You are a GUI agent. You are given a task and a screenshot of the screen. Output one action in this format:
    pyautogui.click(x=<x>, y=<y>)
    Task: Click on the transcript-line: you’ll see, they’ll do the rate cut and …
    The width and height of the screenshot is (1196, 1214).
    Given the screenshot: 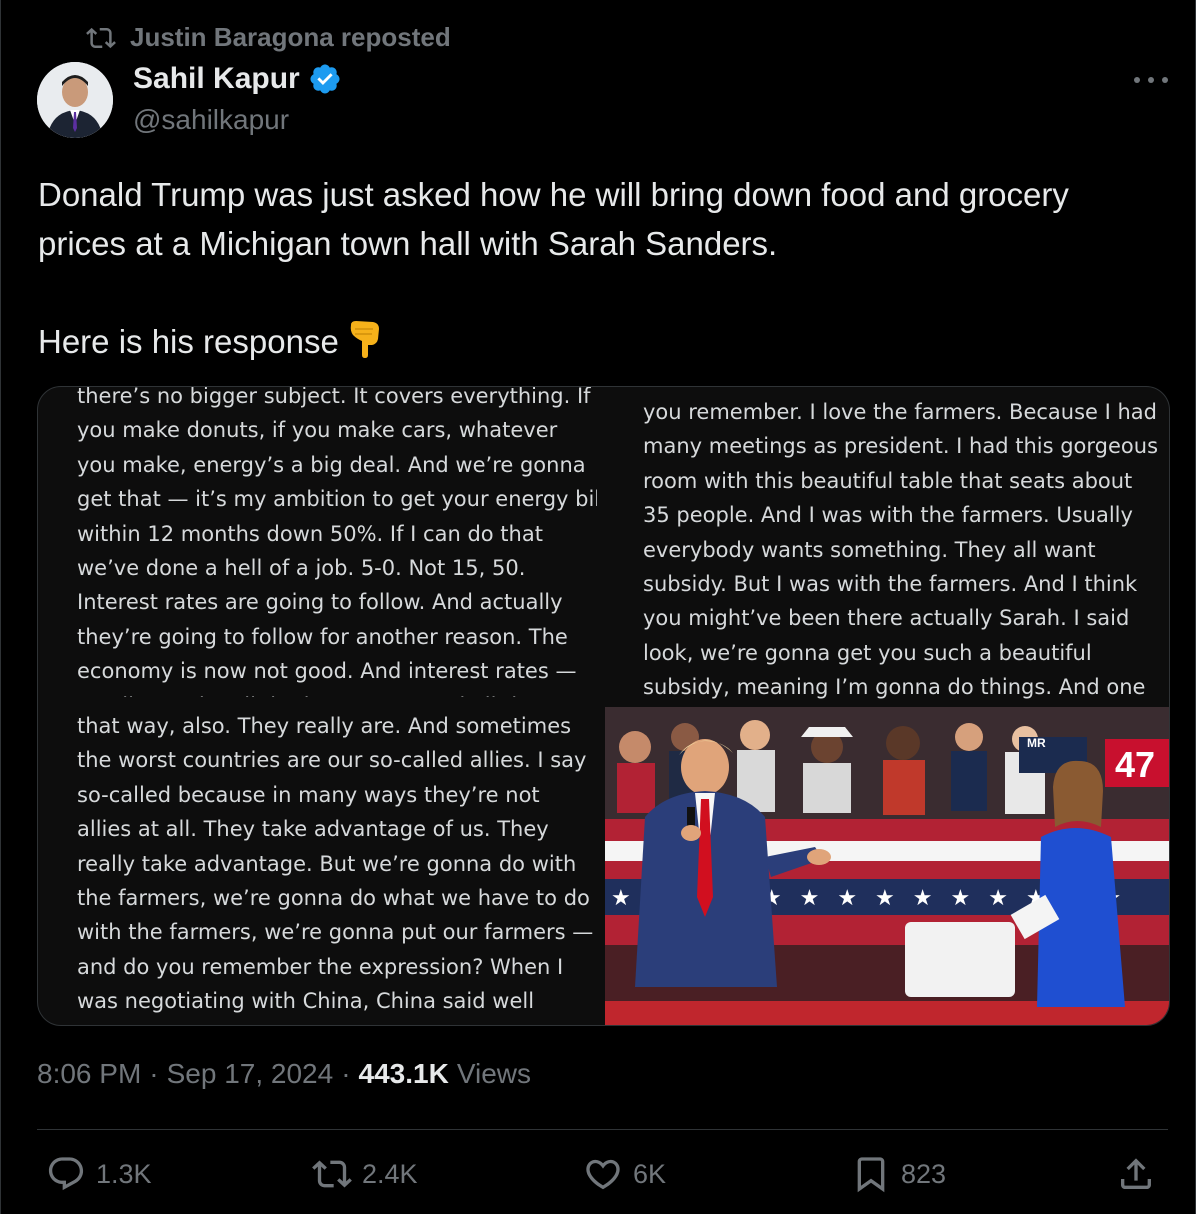 What is the action you would take?
    pyautogui.click(x=337, y=693)
    